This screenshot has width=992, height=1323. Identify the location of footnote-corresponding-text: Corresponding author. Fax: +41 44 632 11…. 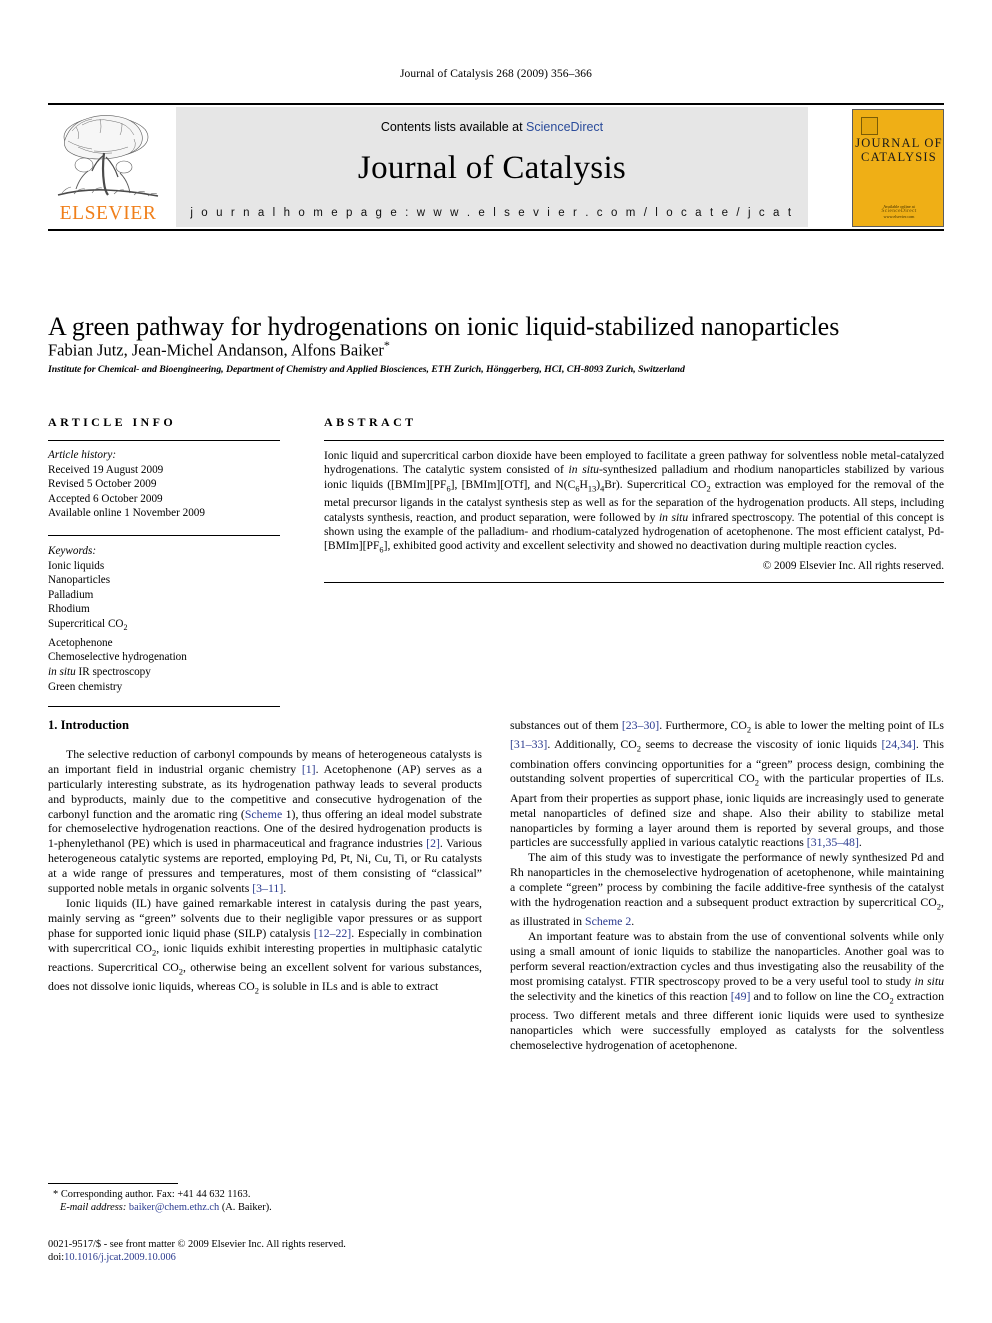
(155, 1194).